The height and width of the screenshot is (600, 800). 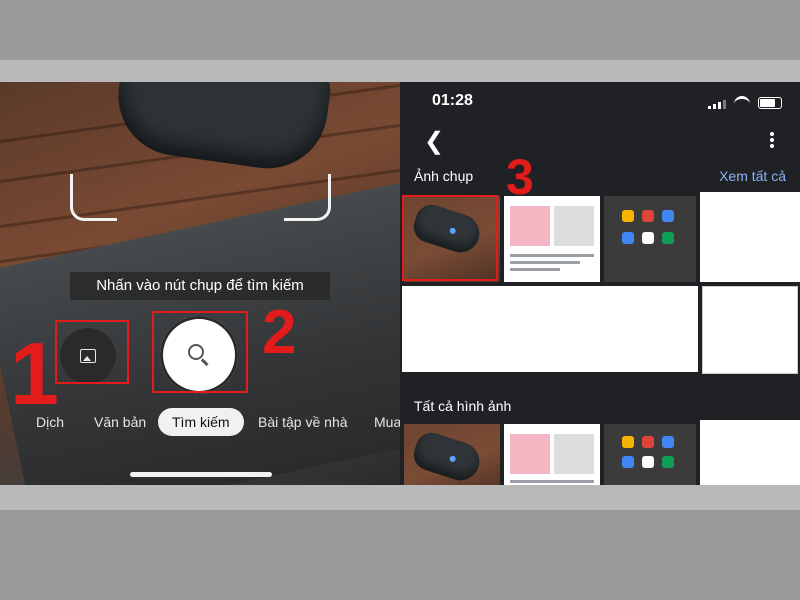 I want to click on see-all-link: Xem tất cả, so click(x=752, y=176).